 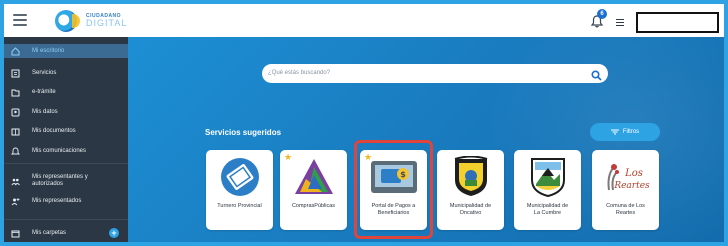 I want to click on sidebar-item-label: Servicios, so click(x=44, y=72).